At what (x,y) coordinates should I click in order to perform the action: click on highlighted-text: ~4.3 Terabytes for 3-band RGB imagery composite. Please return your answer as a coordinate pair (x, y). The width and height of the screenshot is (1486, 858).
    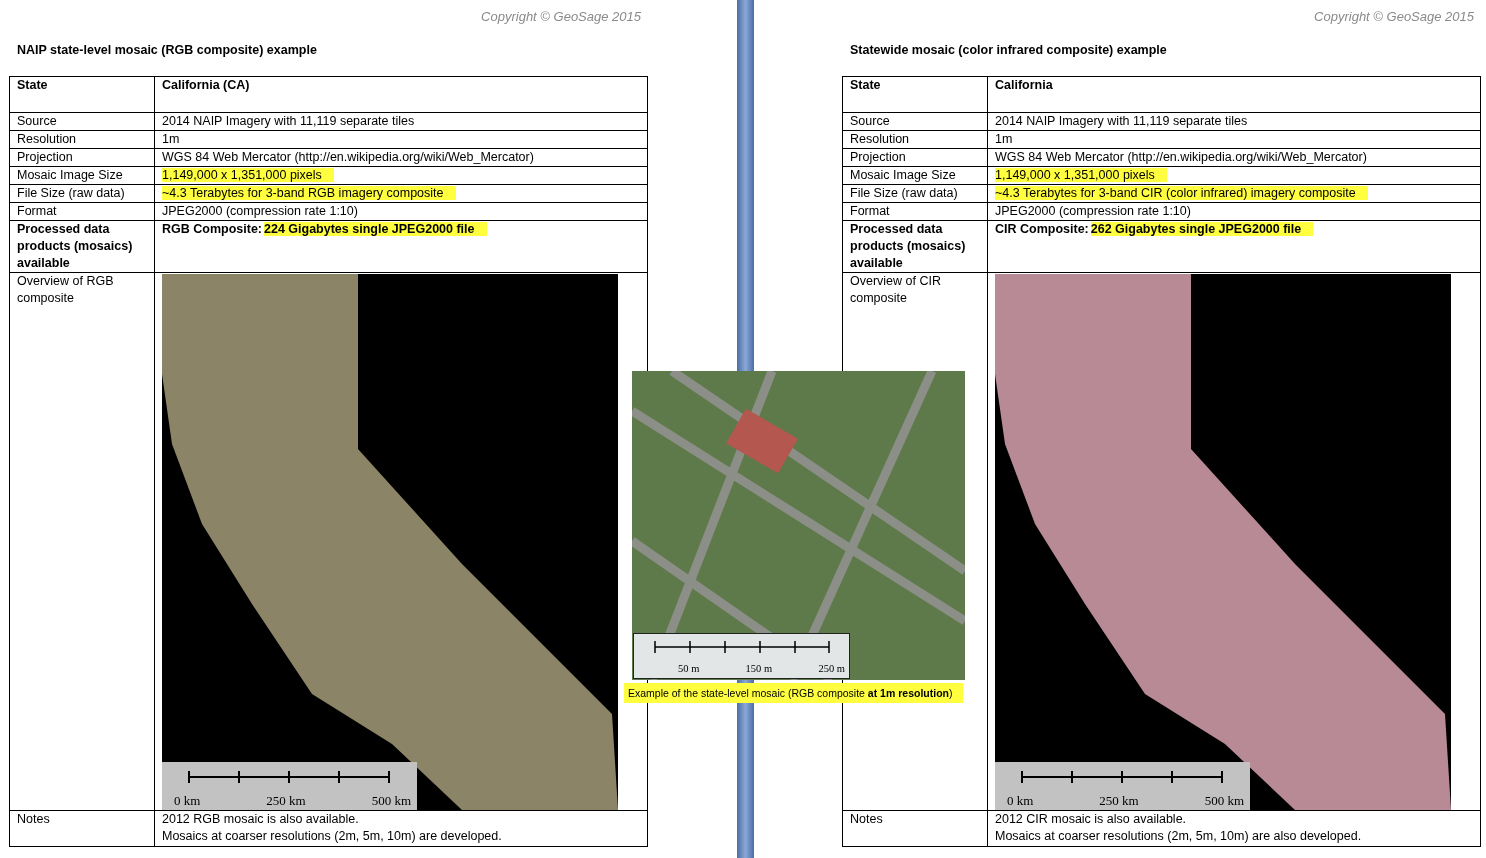
    Looking at the image, I should click on (309, 193).